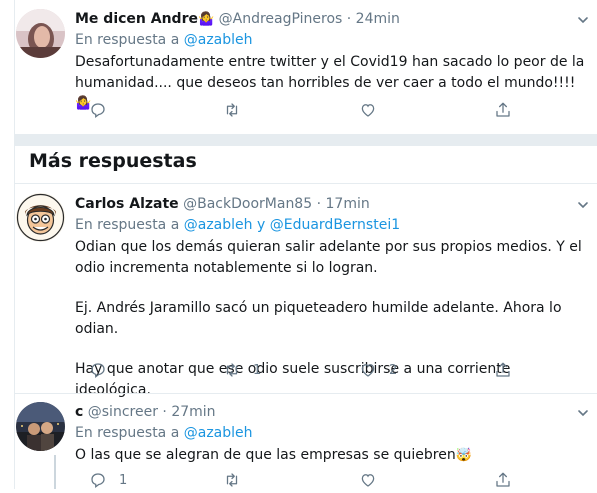 This screenshot has width=597, height=493. Describe the element at coordinates (55, 472) in the screenshot. I see `thread-line` at that location.